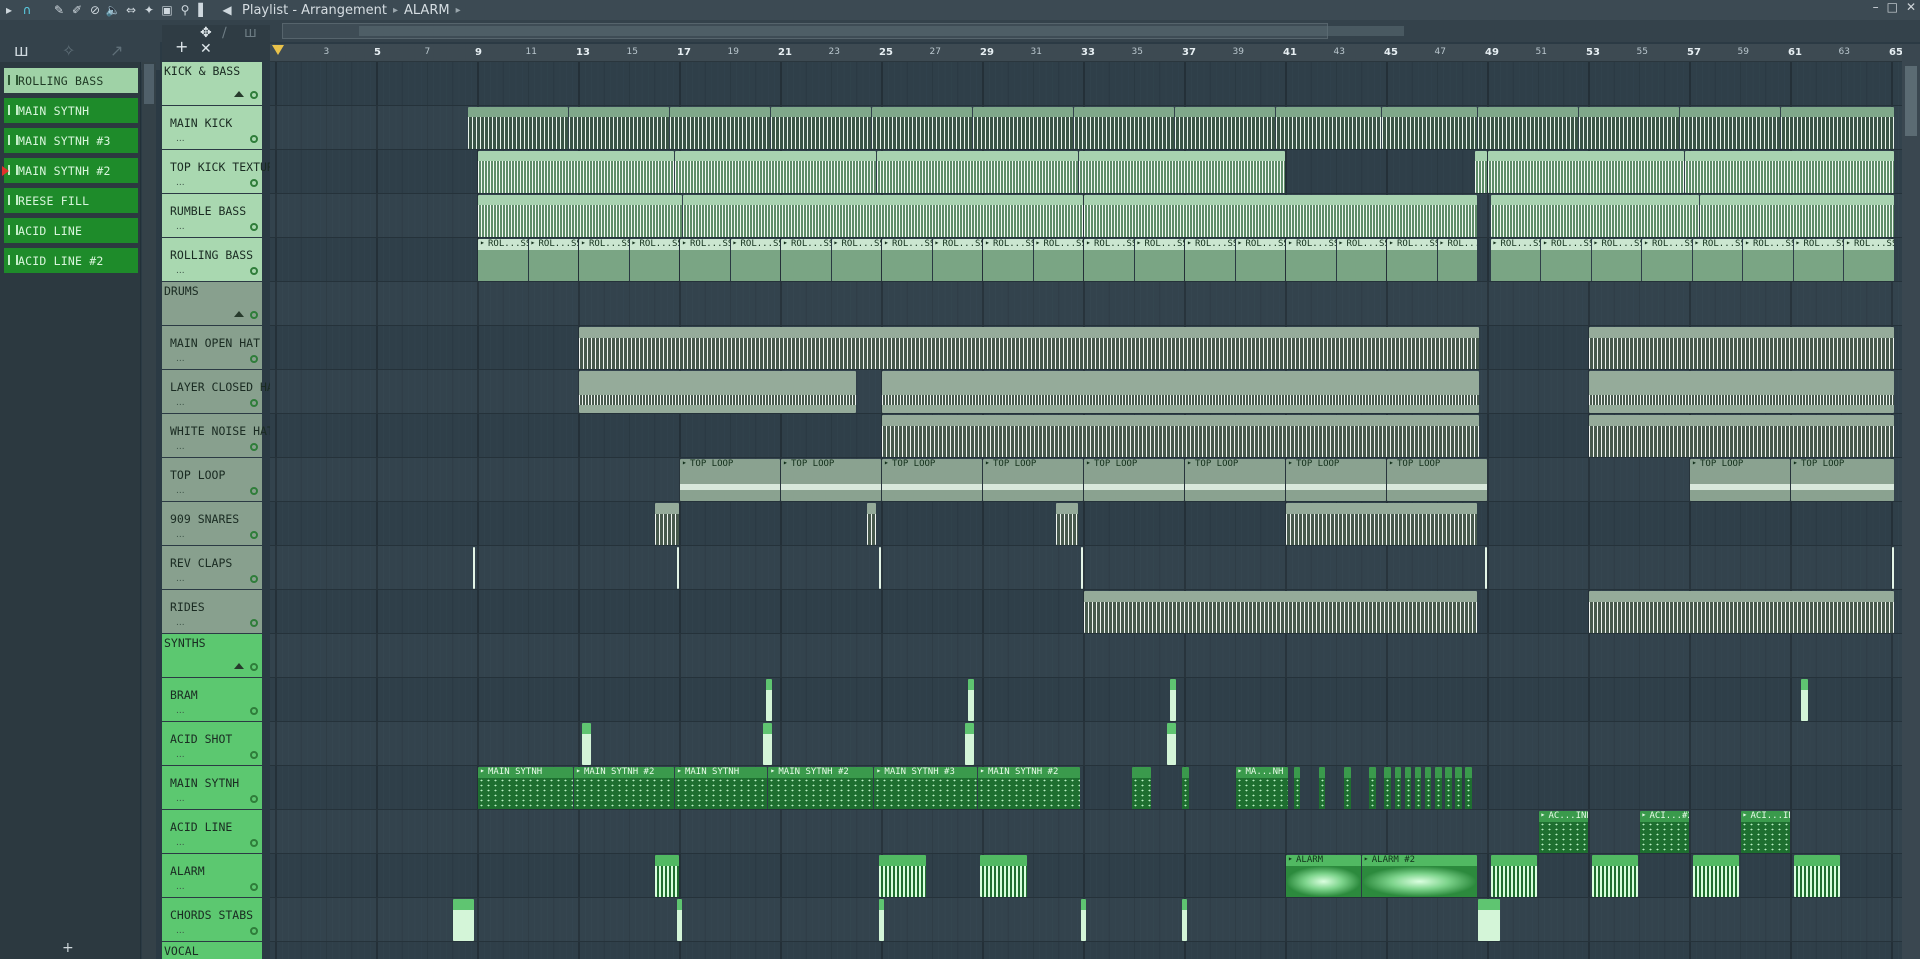 The image size is (1920, 959). Describe the element at coordinates (77, 10) in the screenshot. I see `paint-brush-icon: ✐` at that location.